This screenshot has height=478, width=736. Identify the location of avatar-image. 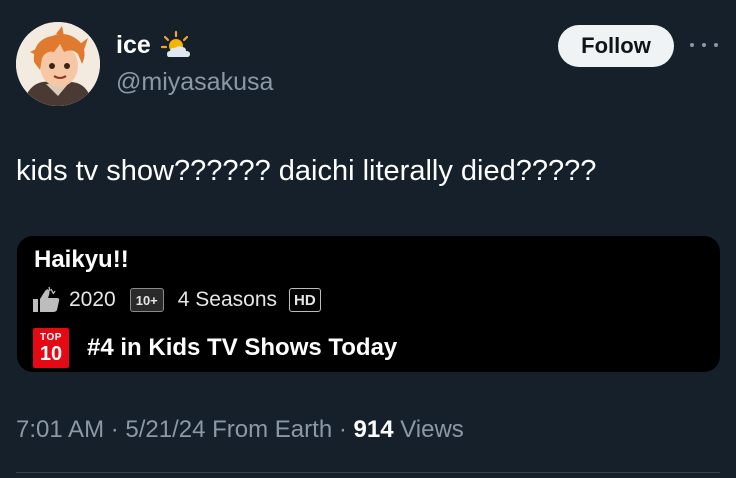
(58, 64).